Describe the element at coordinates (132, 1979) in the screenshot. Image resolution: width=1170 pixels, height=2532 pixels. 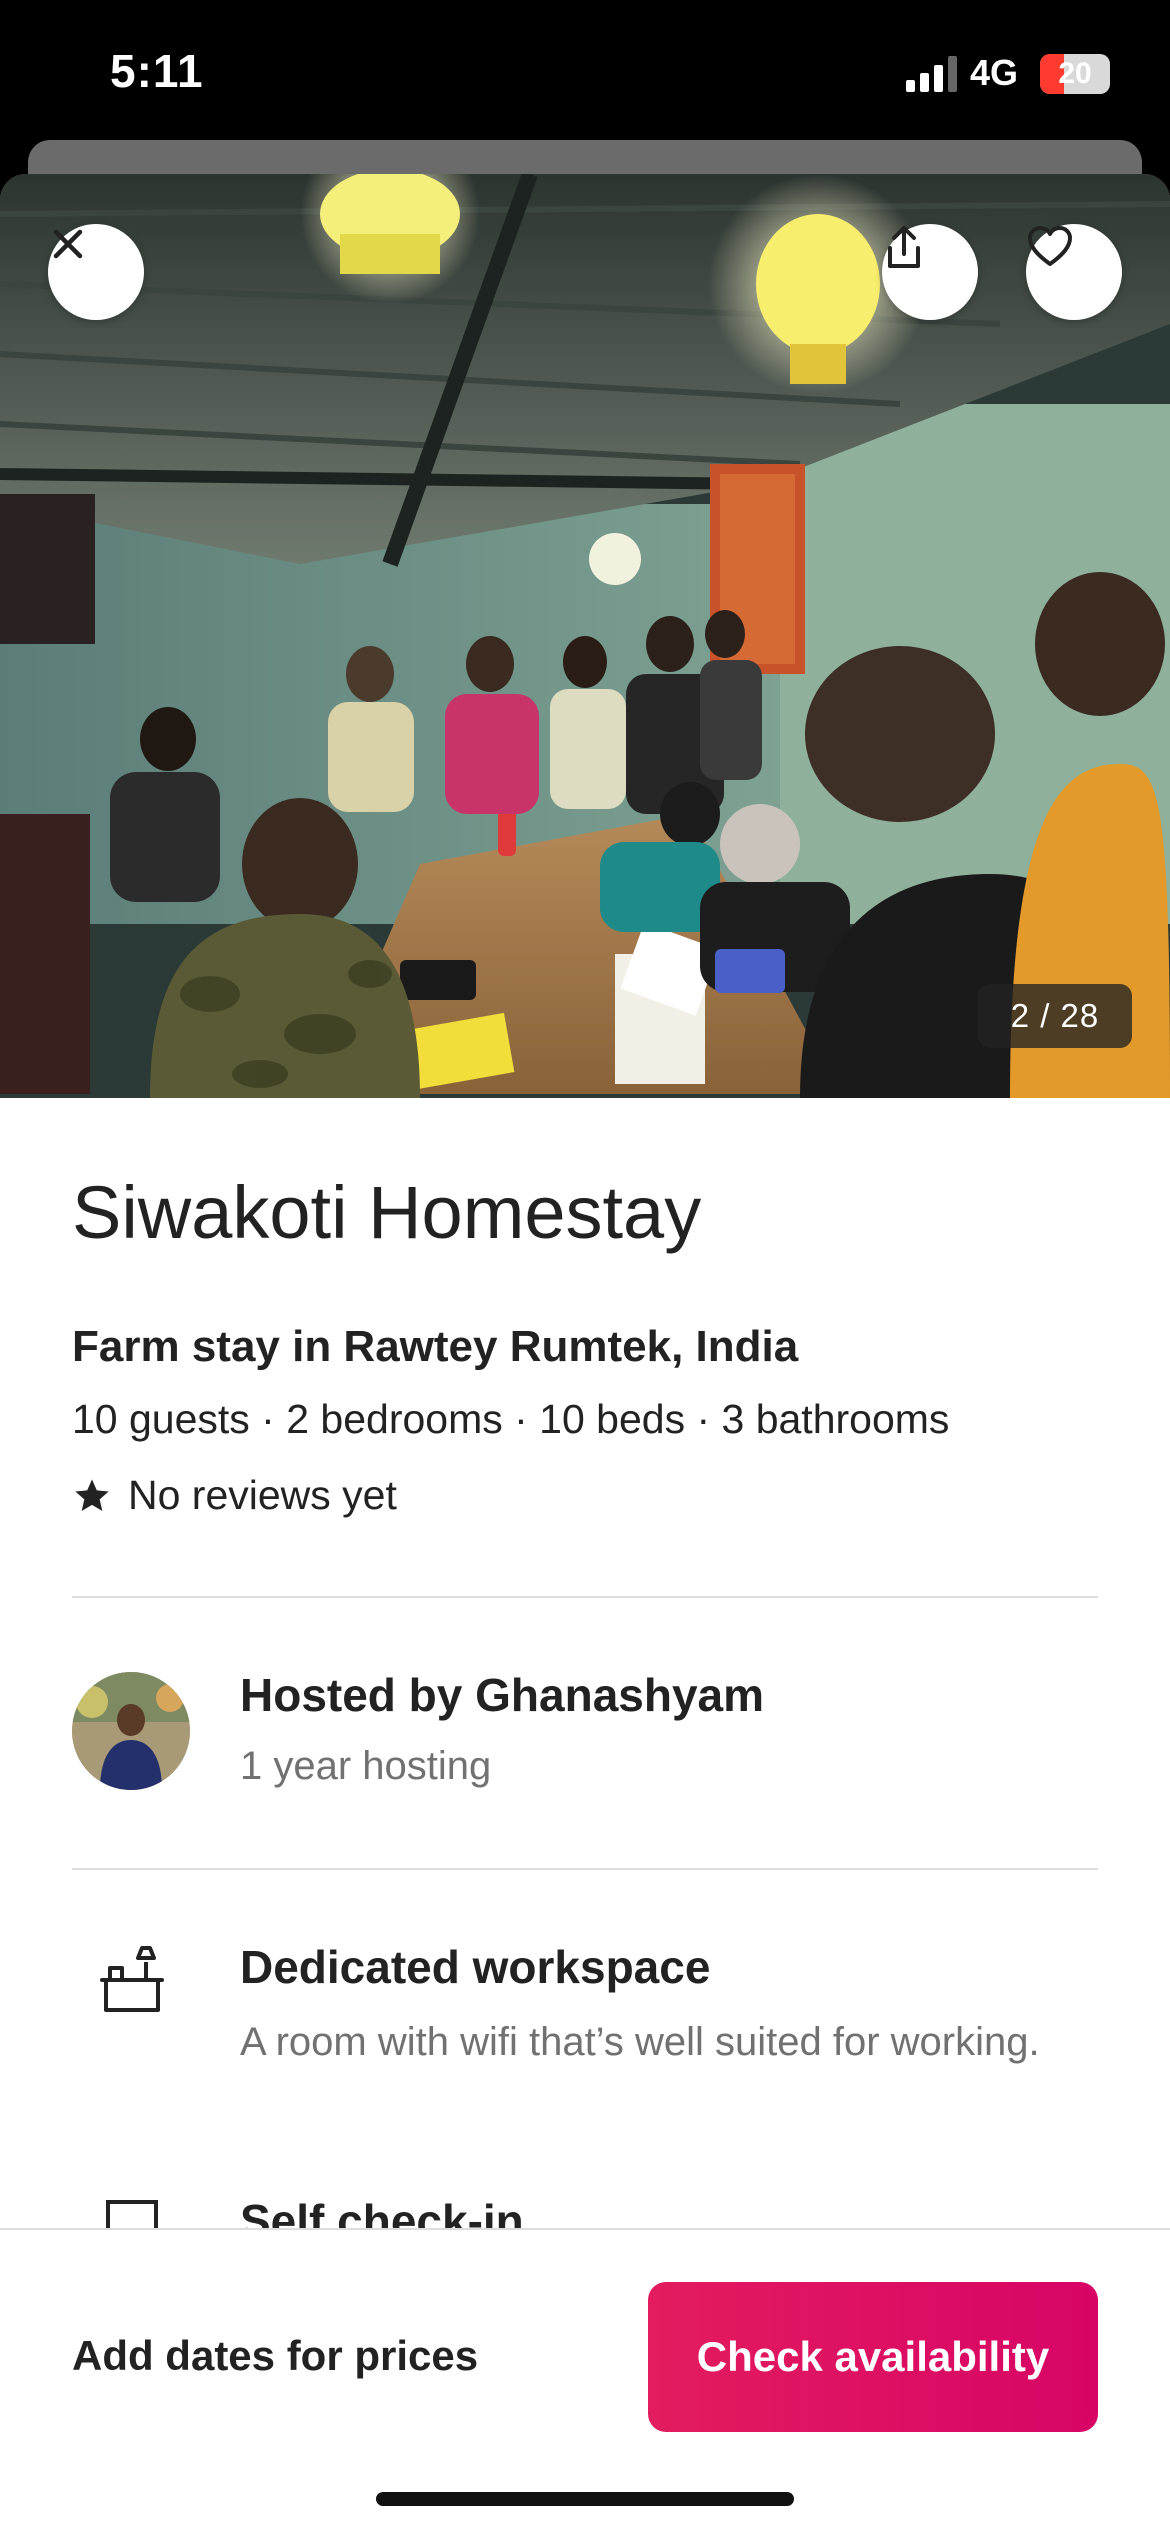
I see `desk-icon` at that location.